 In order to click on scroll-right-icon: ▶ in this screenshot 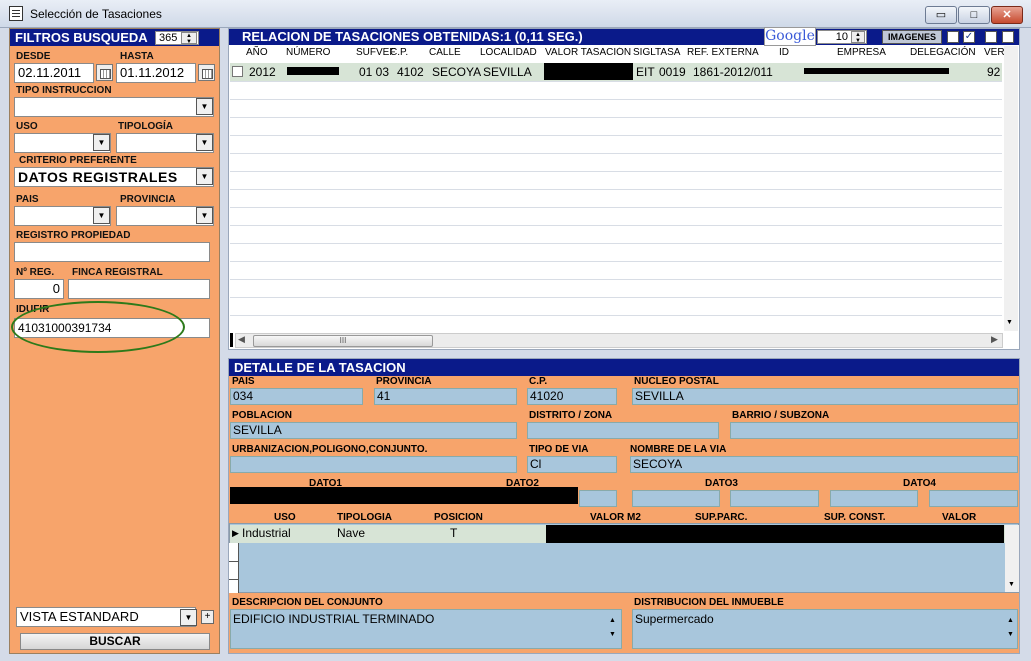, I will do `click(994, 339)`.